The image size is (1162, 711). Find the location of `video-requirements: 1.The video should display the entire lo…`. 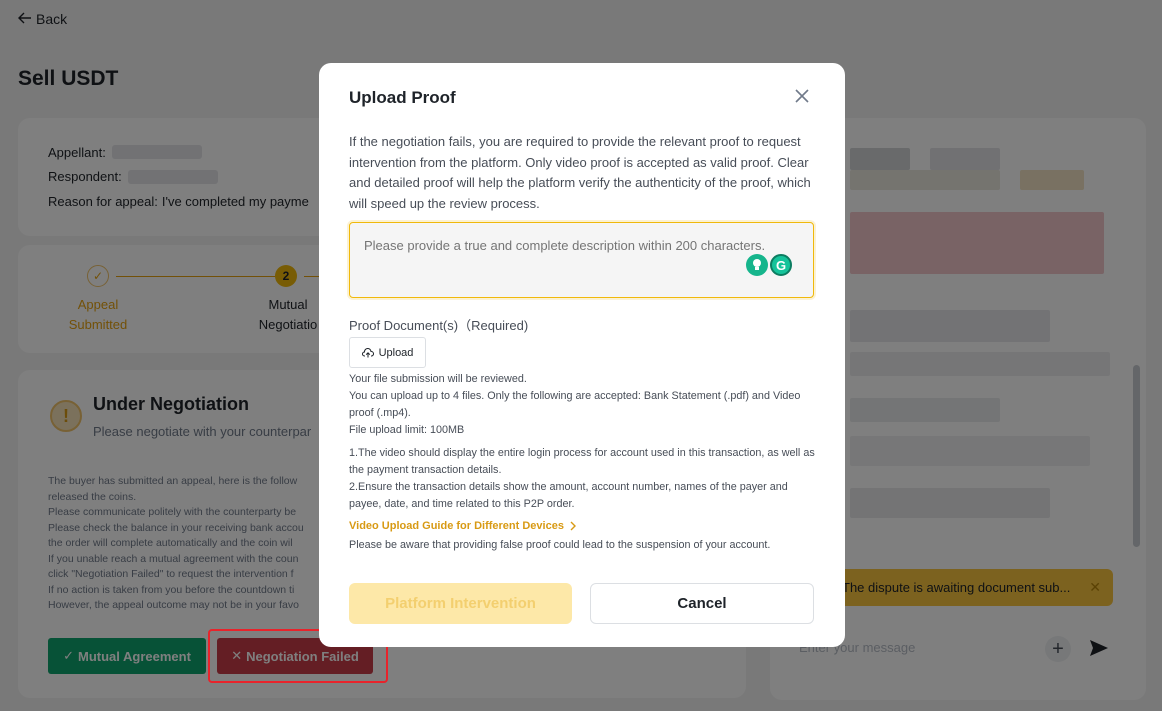

video-requirements: 1.The video should display the entire lo… is located at coordinates (584, 479).